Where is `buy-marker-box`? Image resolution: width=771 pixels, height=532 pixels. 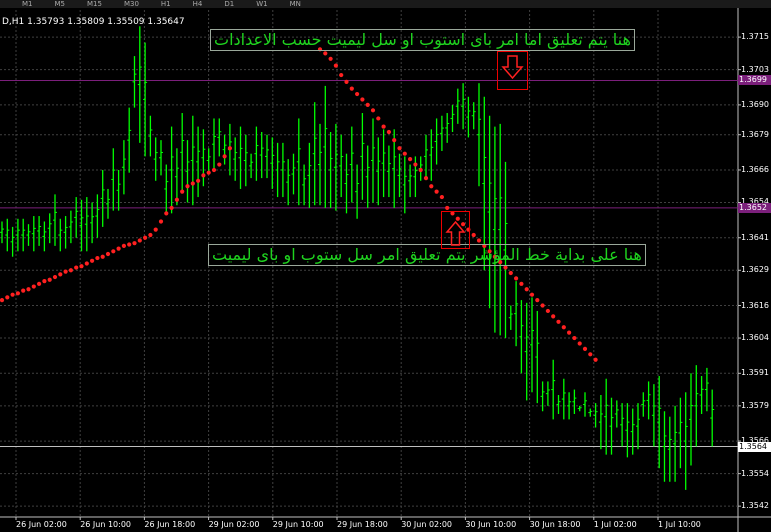
buy-marker-box is located at coordinates (455, 230).